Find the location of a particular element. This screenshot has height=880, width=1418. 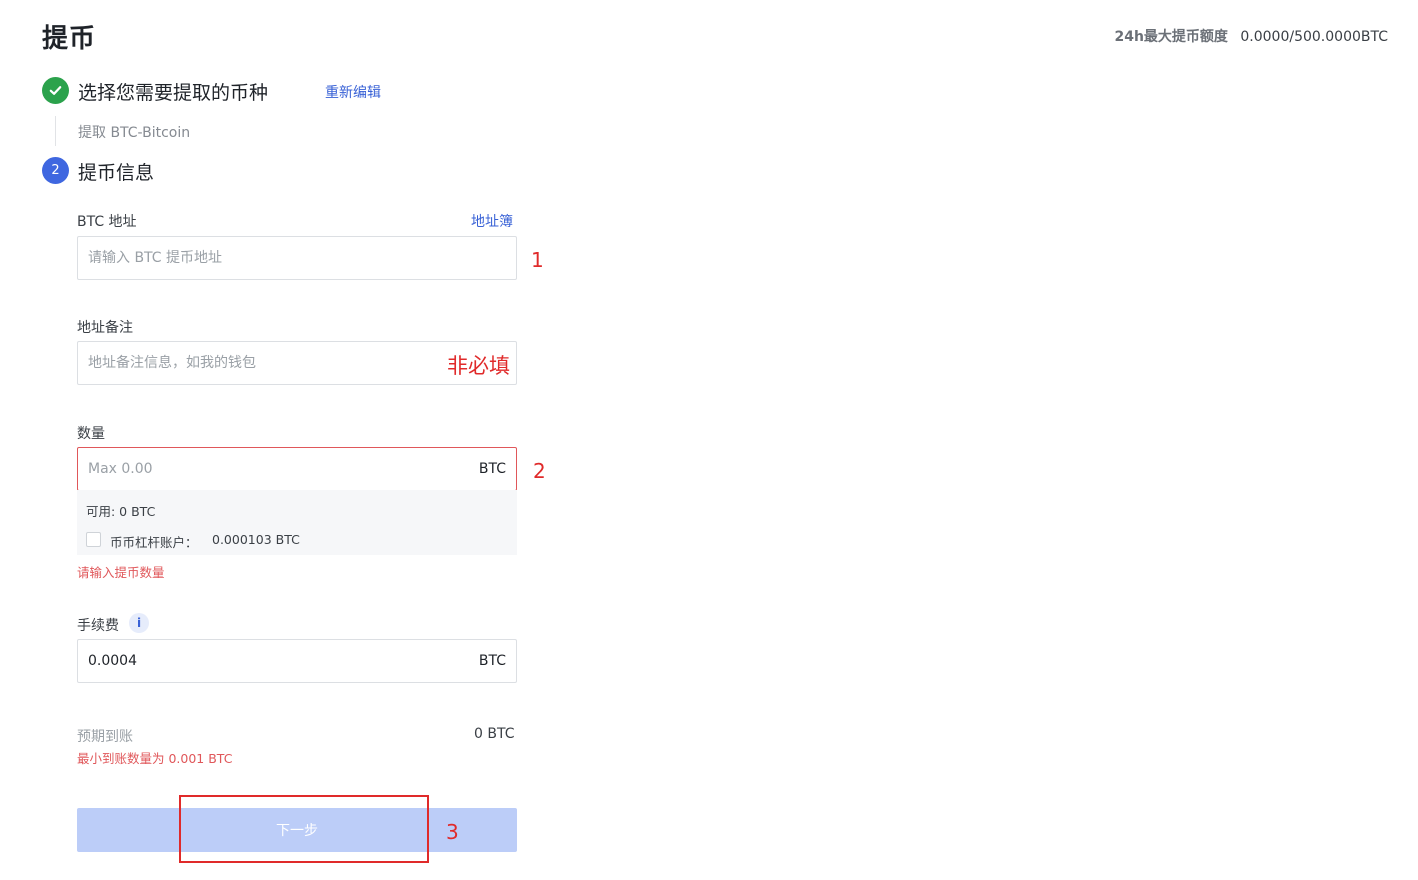

annotation-2: 2 is located at coordinates (539, 471).